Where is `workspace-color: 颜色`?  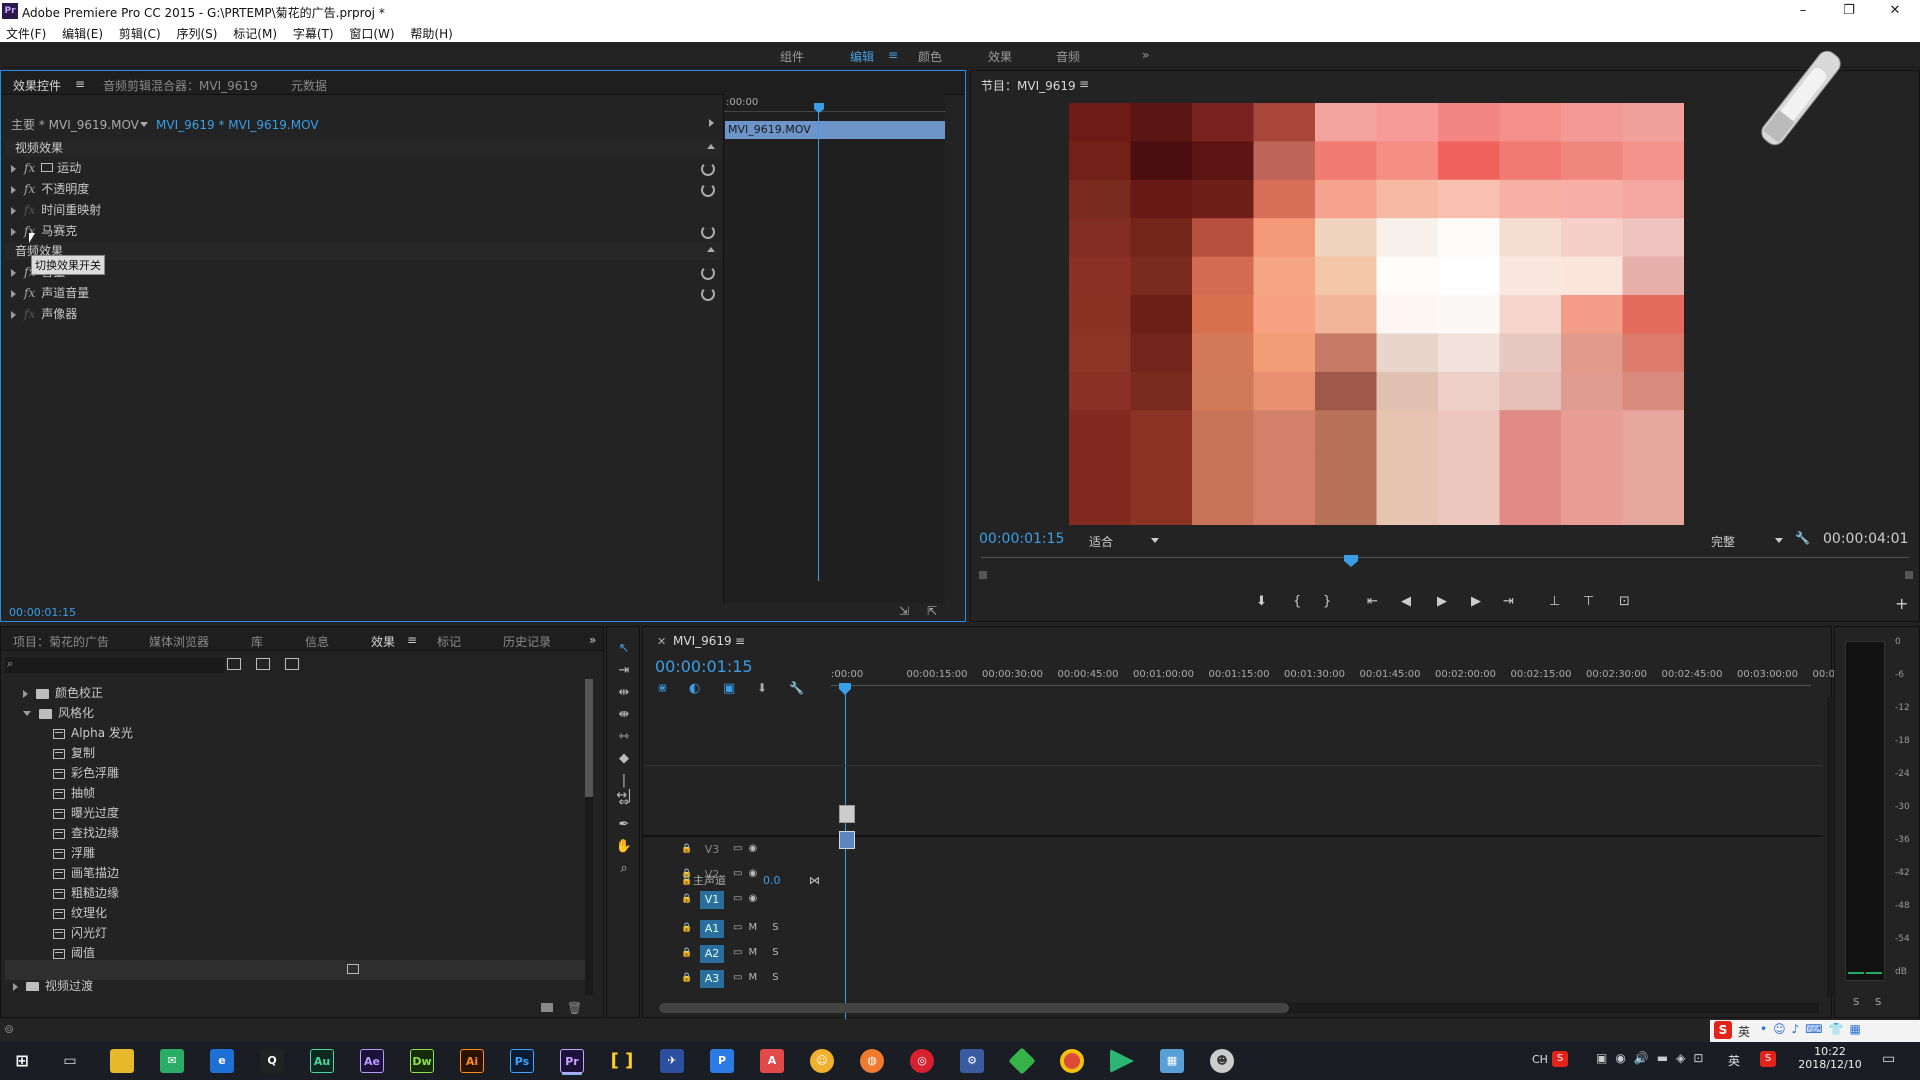
workspace-color: 颜色 is located at coordinates (930, 56).